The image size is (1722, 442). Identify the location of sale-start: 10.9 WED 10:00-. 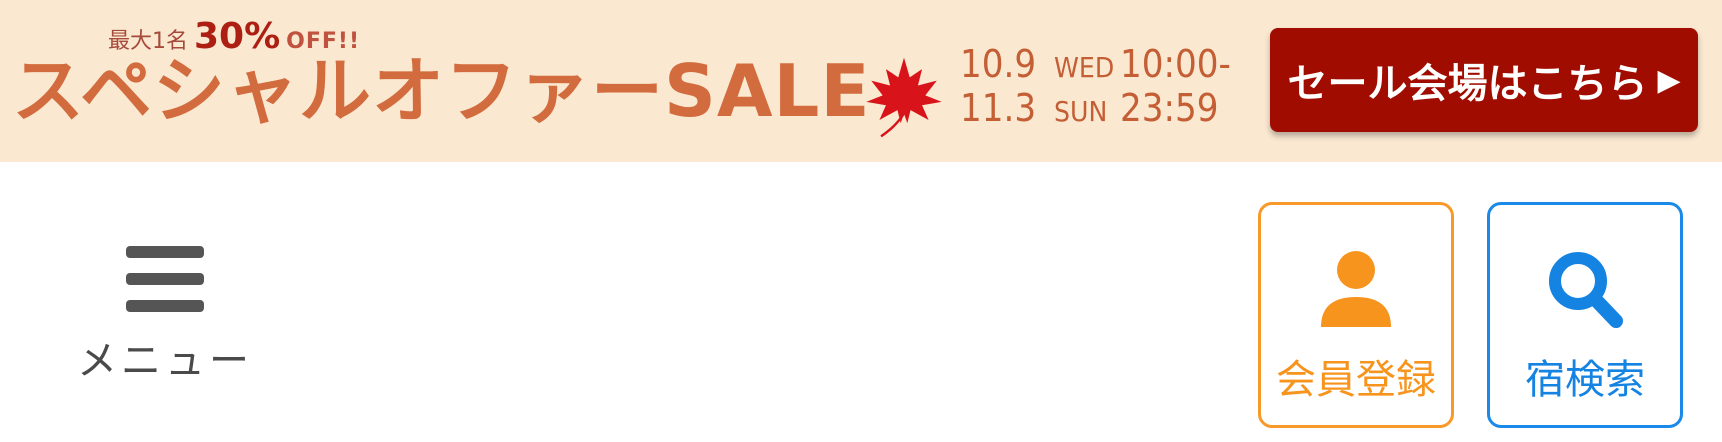
(1095, 66).